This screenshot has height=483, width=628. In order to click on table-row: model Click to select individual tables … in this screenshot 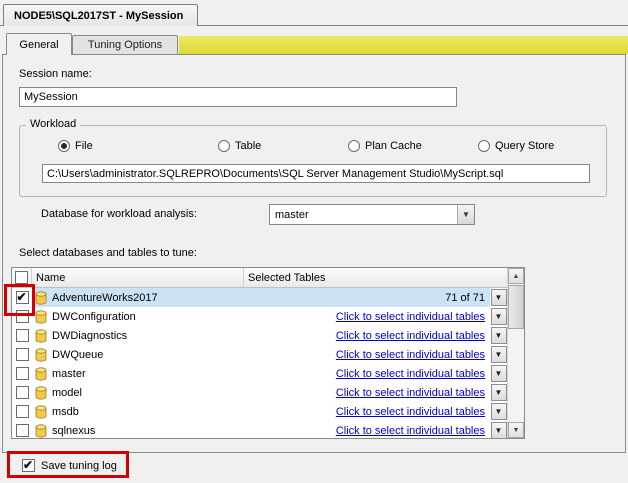, I will do `click(268, 392)`.